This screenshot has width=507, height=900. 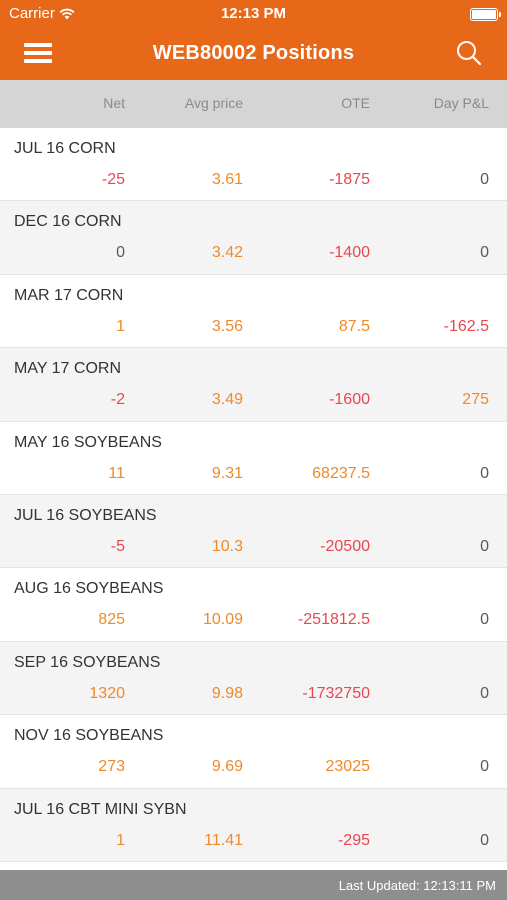 What do you see at coordinates (113, 179) in the screenshot?
I see `net-value: -25` at bounding box center [113, 179].